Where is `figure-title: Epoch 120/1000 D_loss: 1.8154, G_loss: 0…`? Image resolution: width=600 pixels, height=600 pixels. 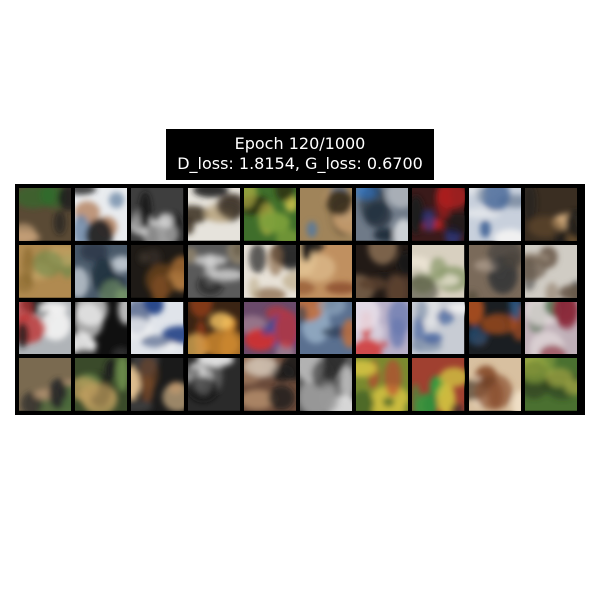 figure-title: Epoch 120/1000 D_loss: 1.8154, G_loss: 0… is located at coordinates (300, 154).